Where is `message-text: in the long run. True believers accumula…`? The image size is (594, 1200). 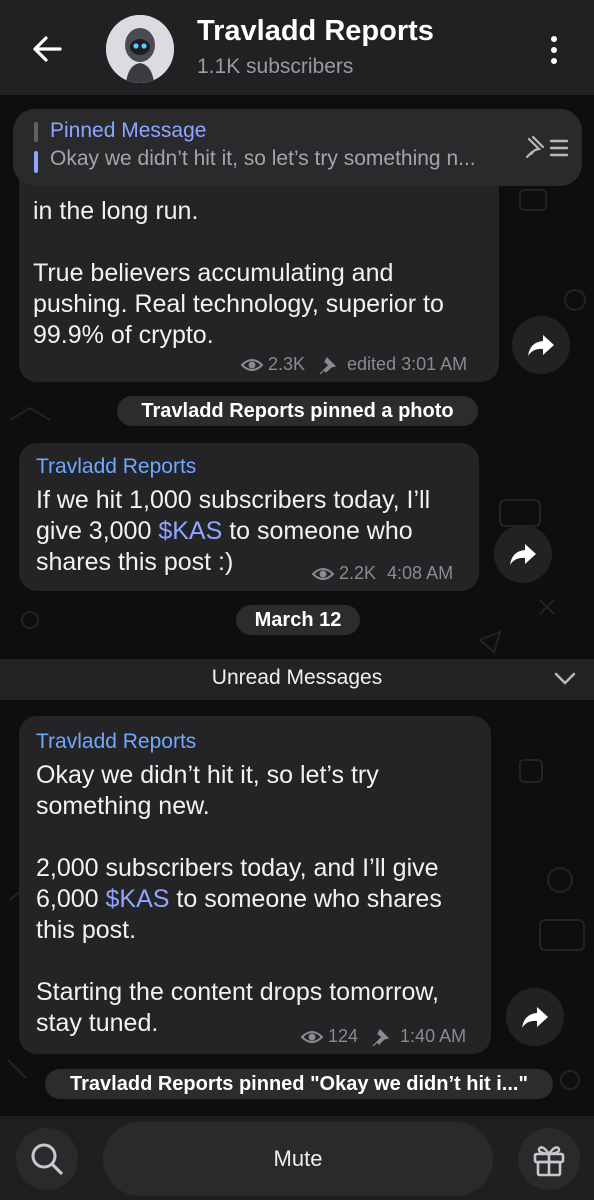
message-text: in the long run. True believers accumula… is located at coordinates (238, 273).